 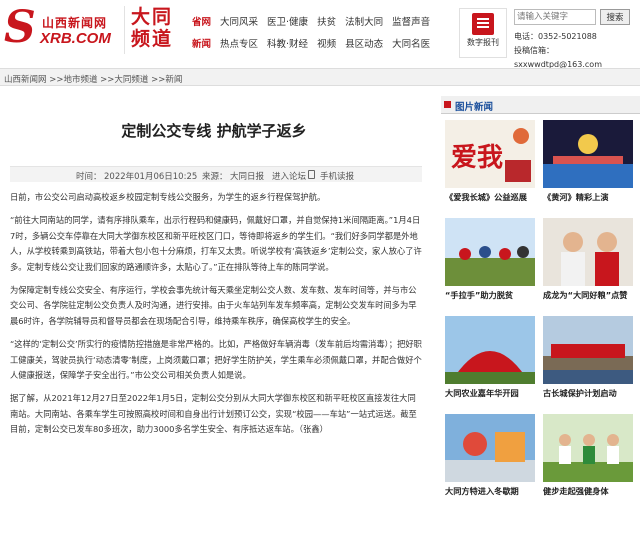 I want to click on logo-english: XRB.COM, so click(x=75, y=38).